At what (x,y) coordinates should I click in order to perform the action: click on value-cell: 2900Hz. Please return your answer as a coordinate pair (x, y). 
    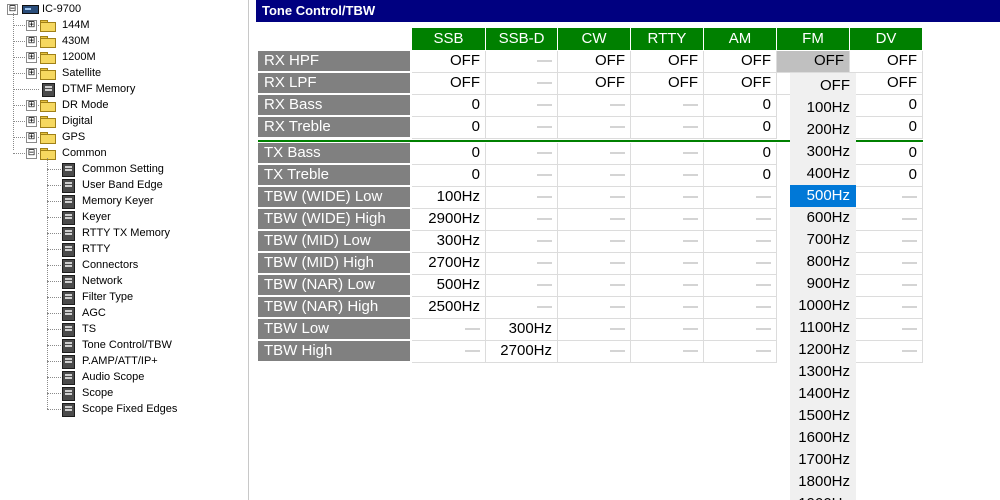
    Looking at the image, I should click on (449, 220).